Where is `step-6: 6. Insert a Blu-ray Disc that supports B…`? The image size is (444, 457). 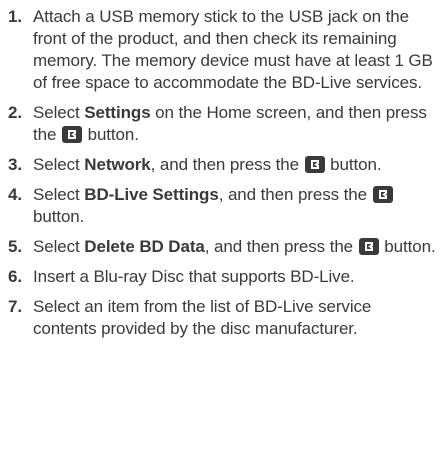 step-6: 6. Insert a Blu-ray Disc that supports B… is located at coordinates (223, 277).